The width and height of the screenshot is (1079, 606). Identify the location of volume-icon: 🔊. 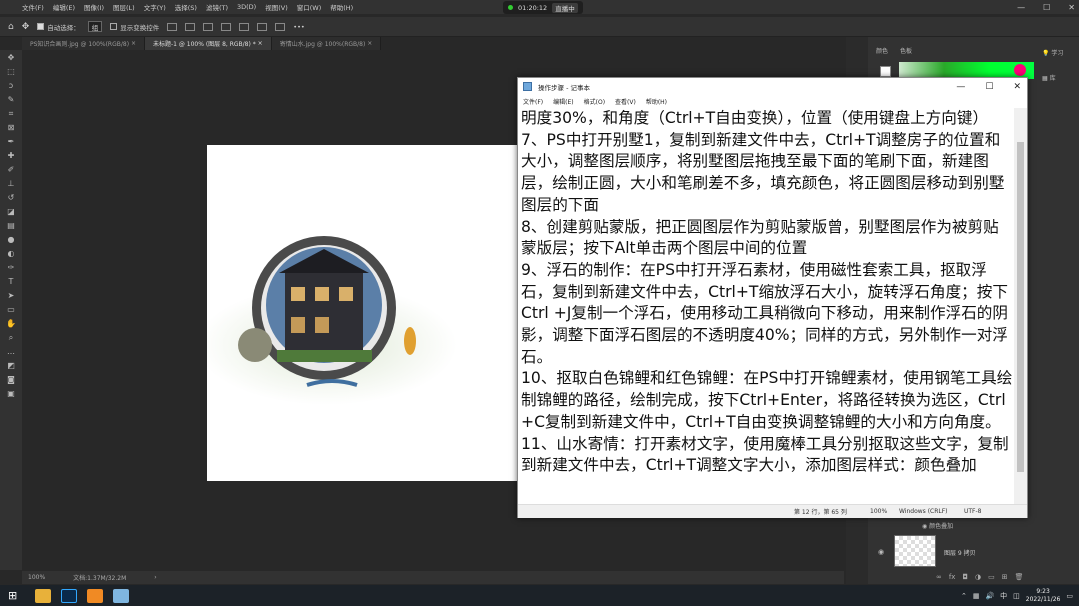
(989, 596).